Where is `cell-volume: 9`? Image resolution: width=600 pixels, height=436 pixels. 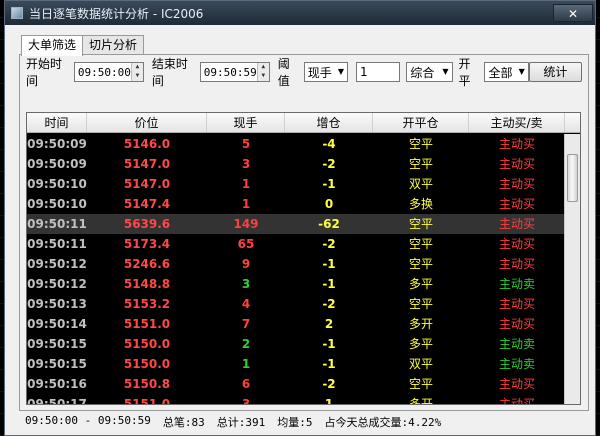 cell-volume: 9 is located at coordinates (246, 264).